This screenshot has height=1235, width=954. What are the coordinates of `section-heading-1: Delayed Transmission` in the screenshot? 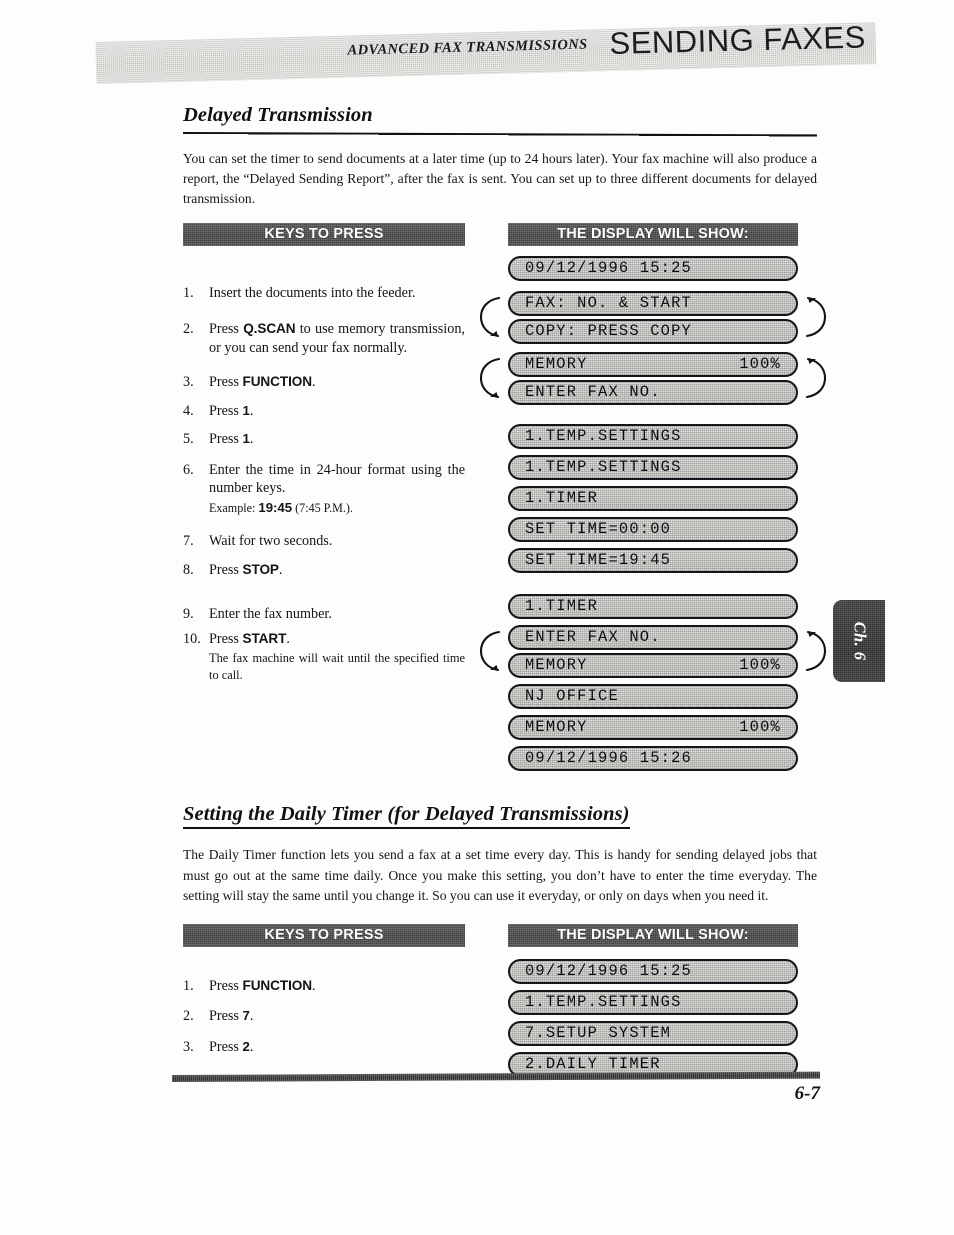 It's located at (500, 120).